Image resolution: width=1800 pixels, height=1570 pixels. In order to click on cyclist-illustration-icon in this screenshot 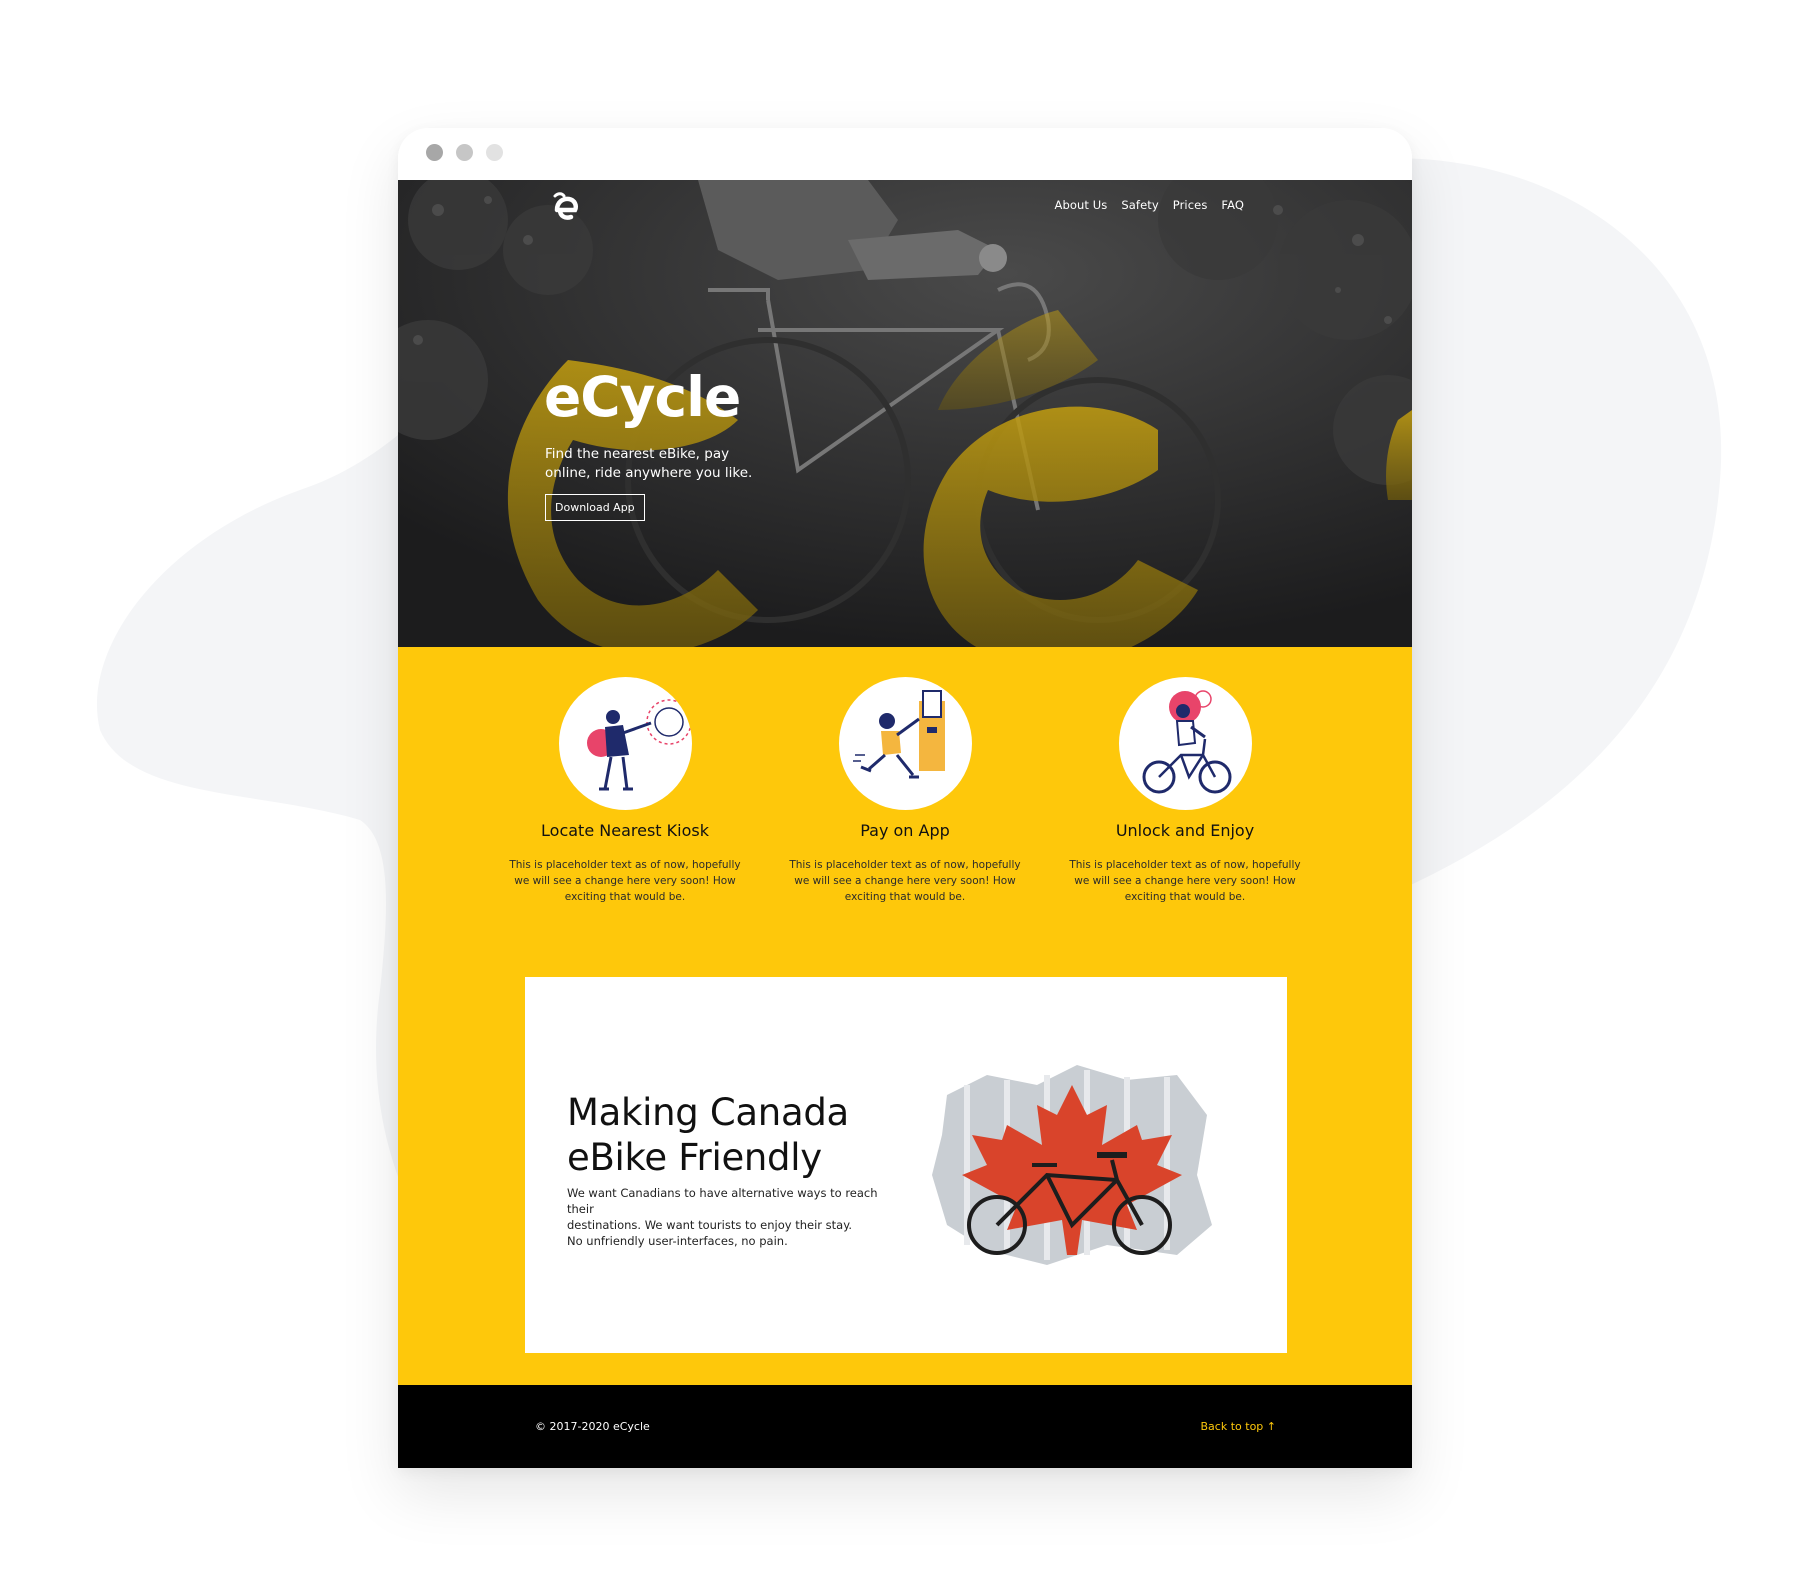, I will do `click(1186, 742)`.